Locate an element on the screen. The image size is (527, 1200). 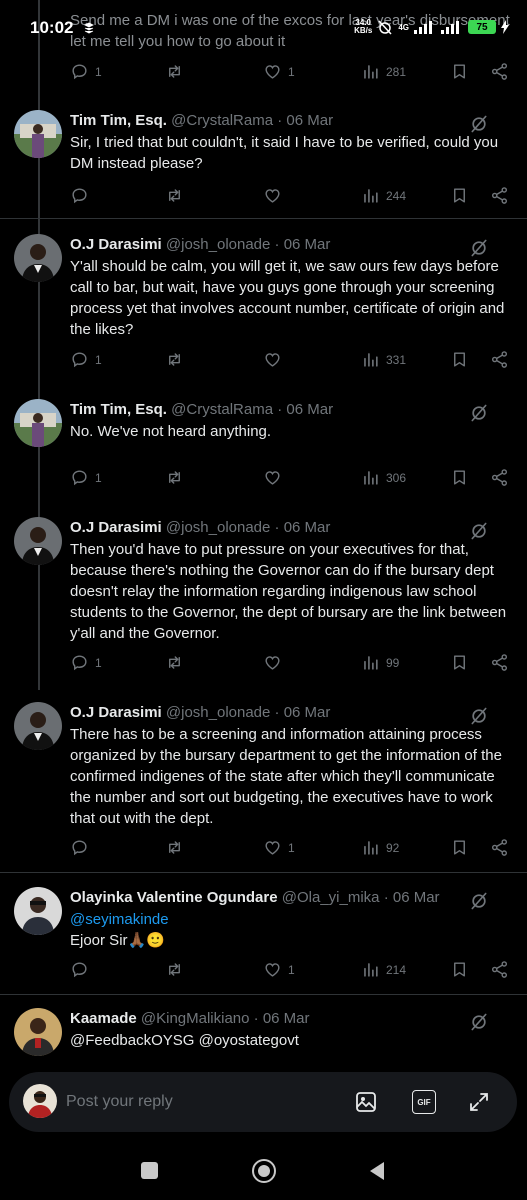
views-button: 306 is located at coordinates (383, 477).